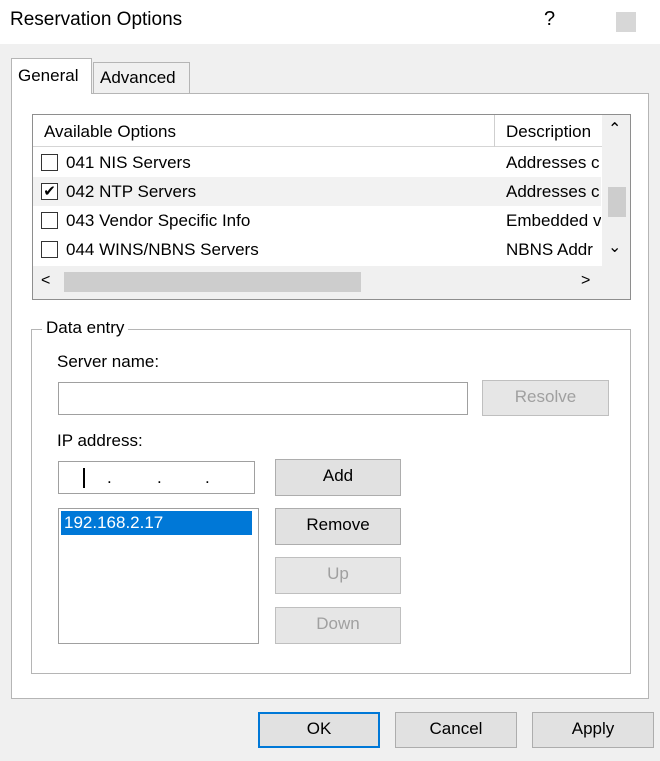  Describe the element at coordinates (456, 730) in the screenshot. I see `cancel-button: Cancel` at that location.